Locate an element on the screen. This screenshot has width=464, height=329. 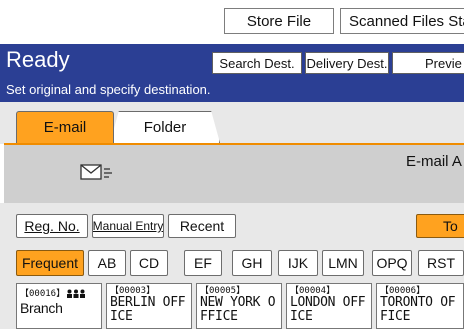
to-button: To is located at coordinates (440, 226).